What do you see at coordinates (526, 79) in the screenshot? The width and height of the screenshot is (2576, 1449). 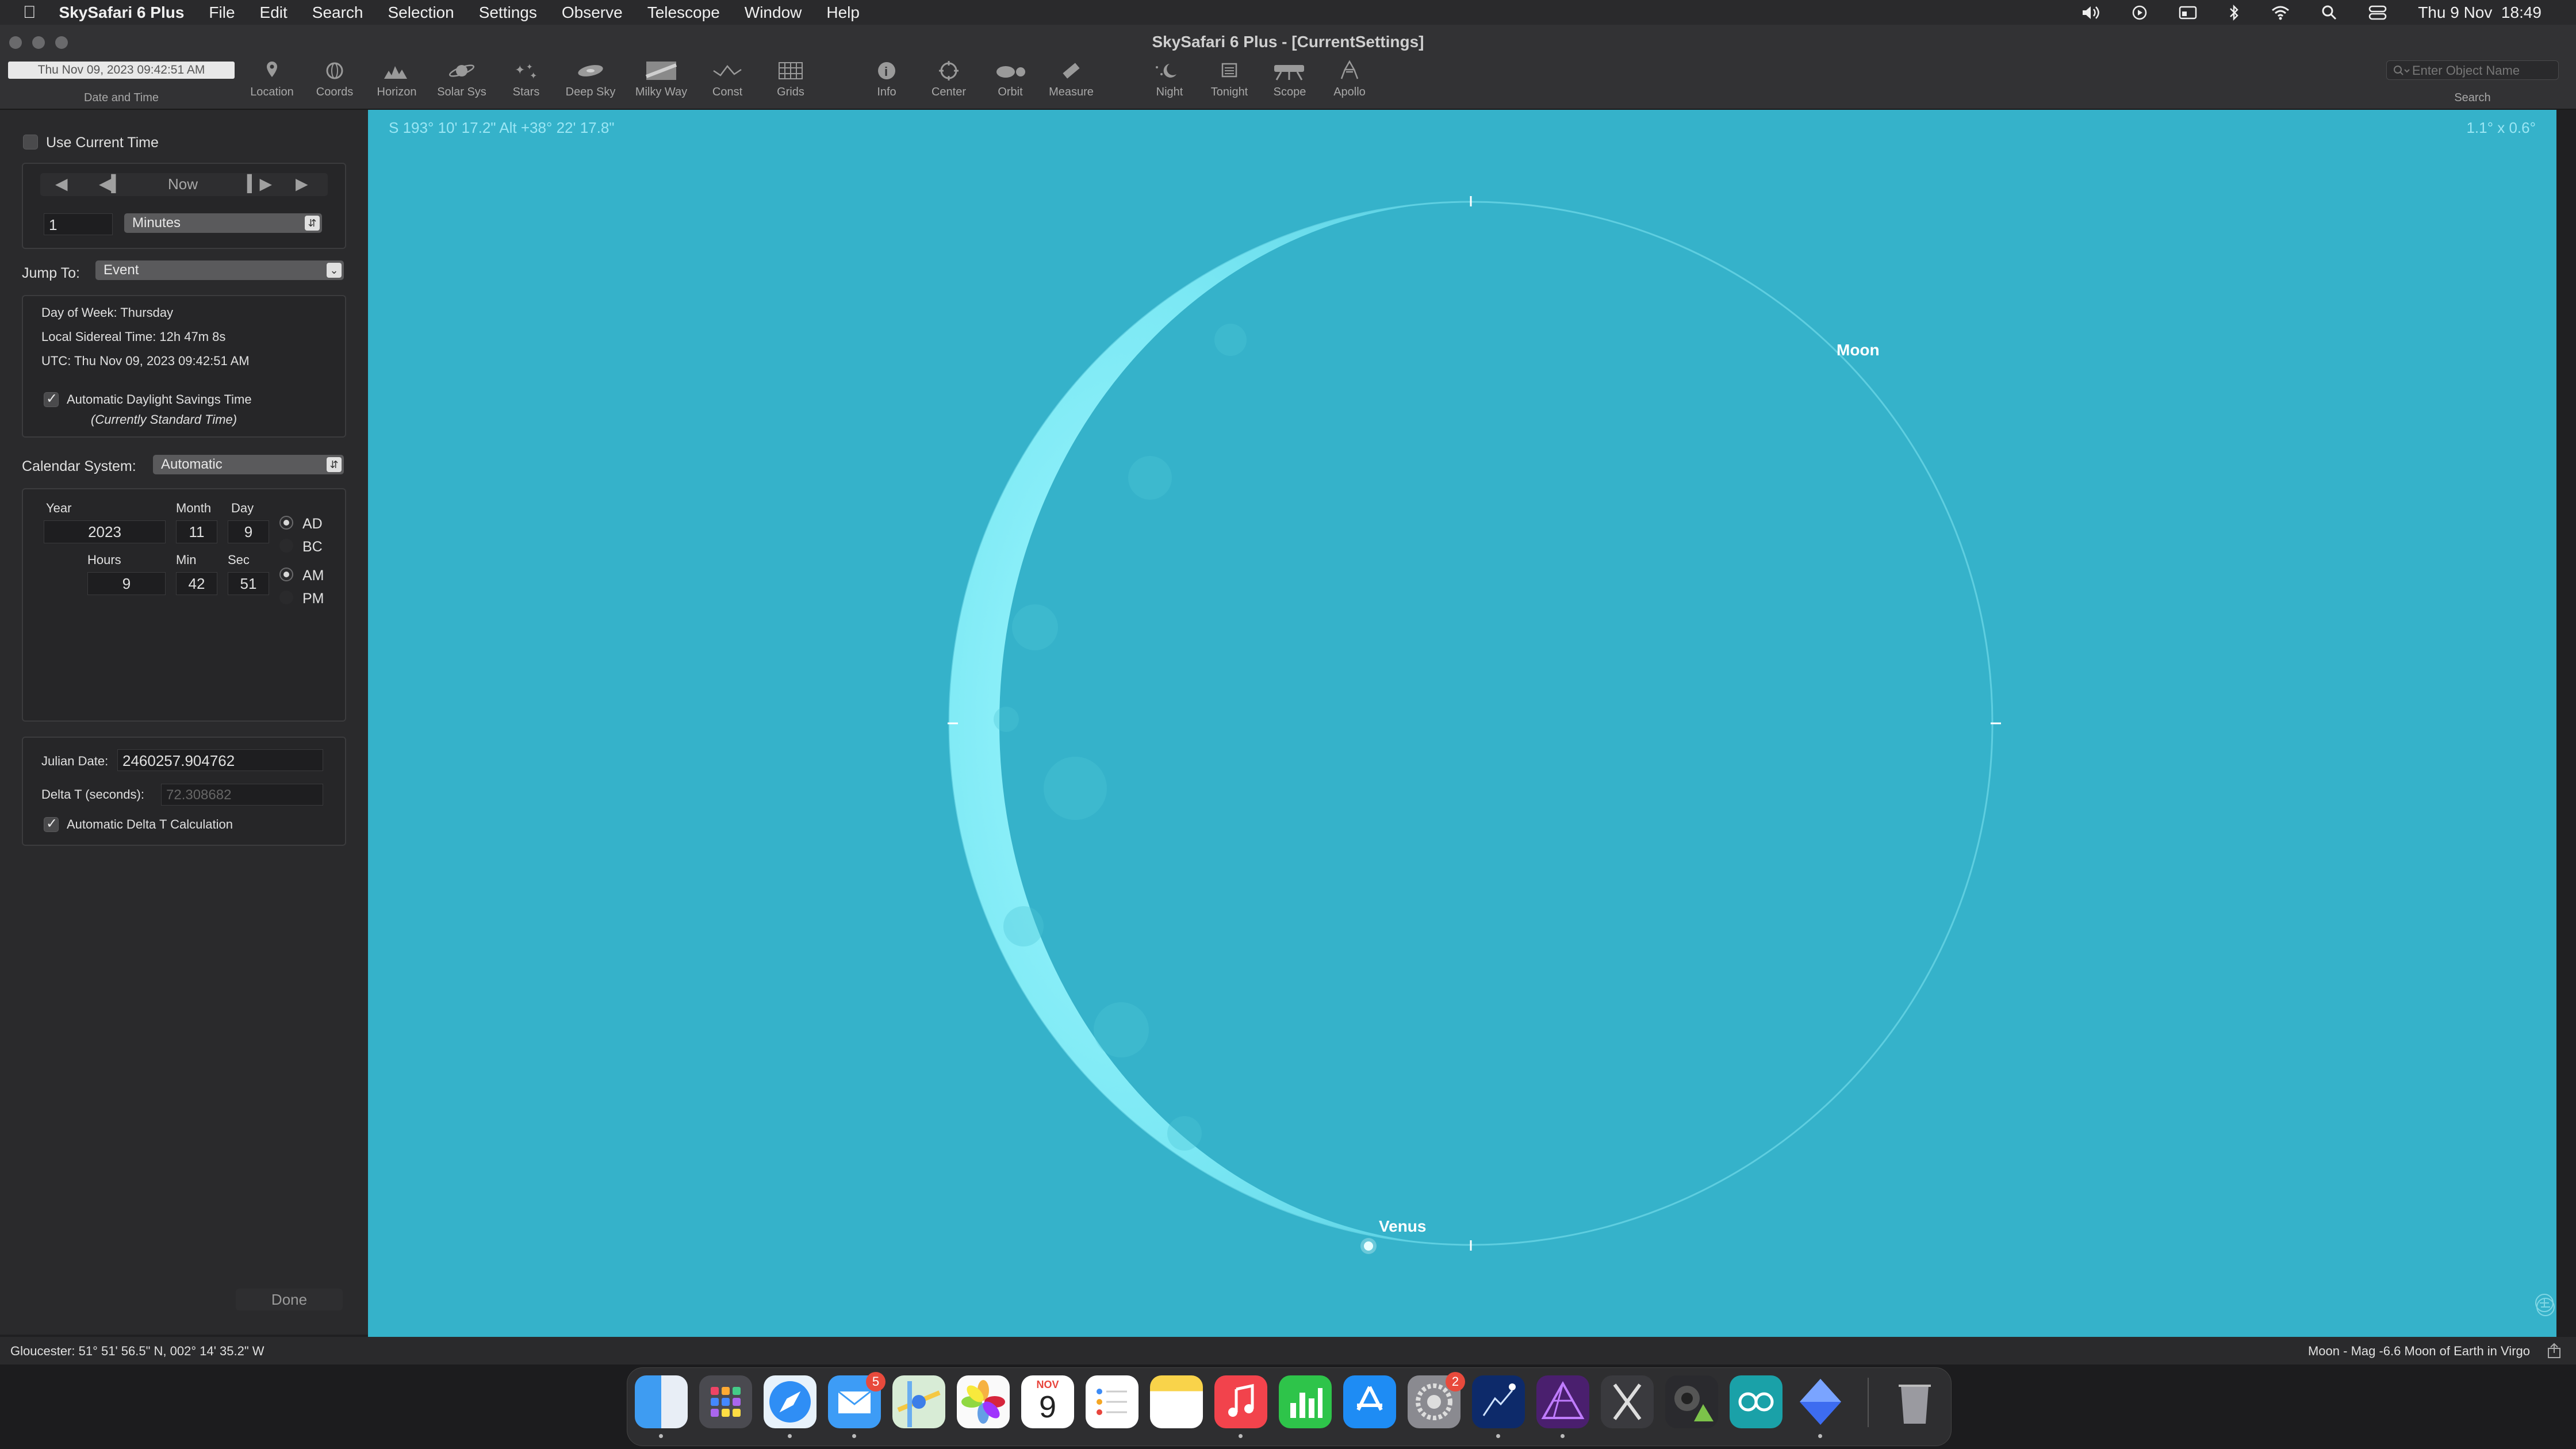 I see `toolbar-stars: ✦ ✦ ✦ Stars` at bounding box center [526, 79].